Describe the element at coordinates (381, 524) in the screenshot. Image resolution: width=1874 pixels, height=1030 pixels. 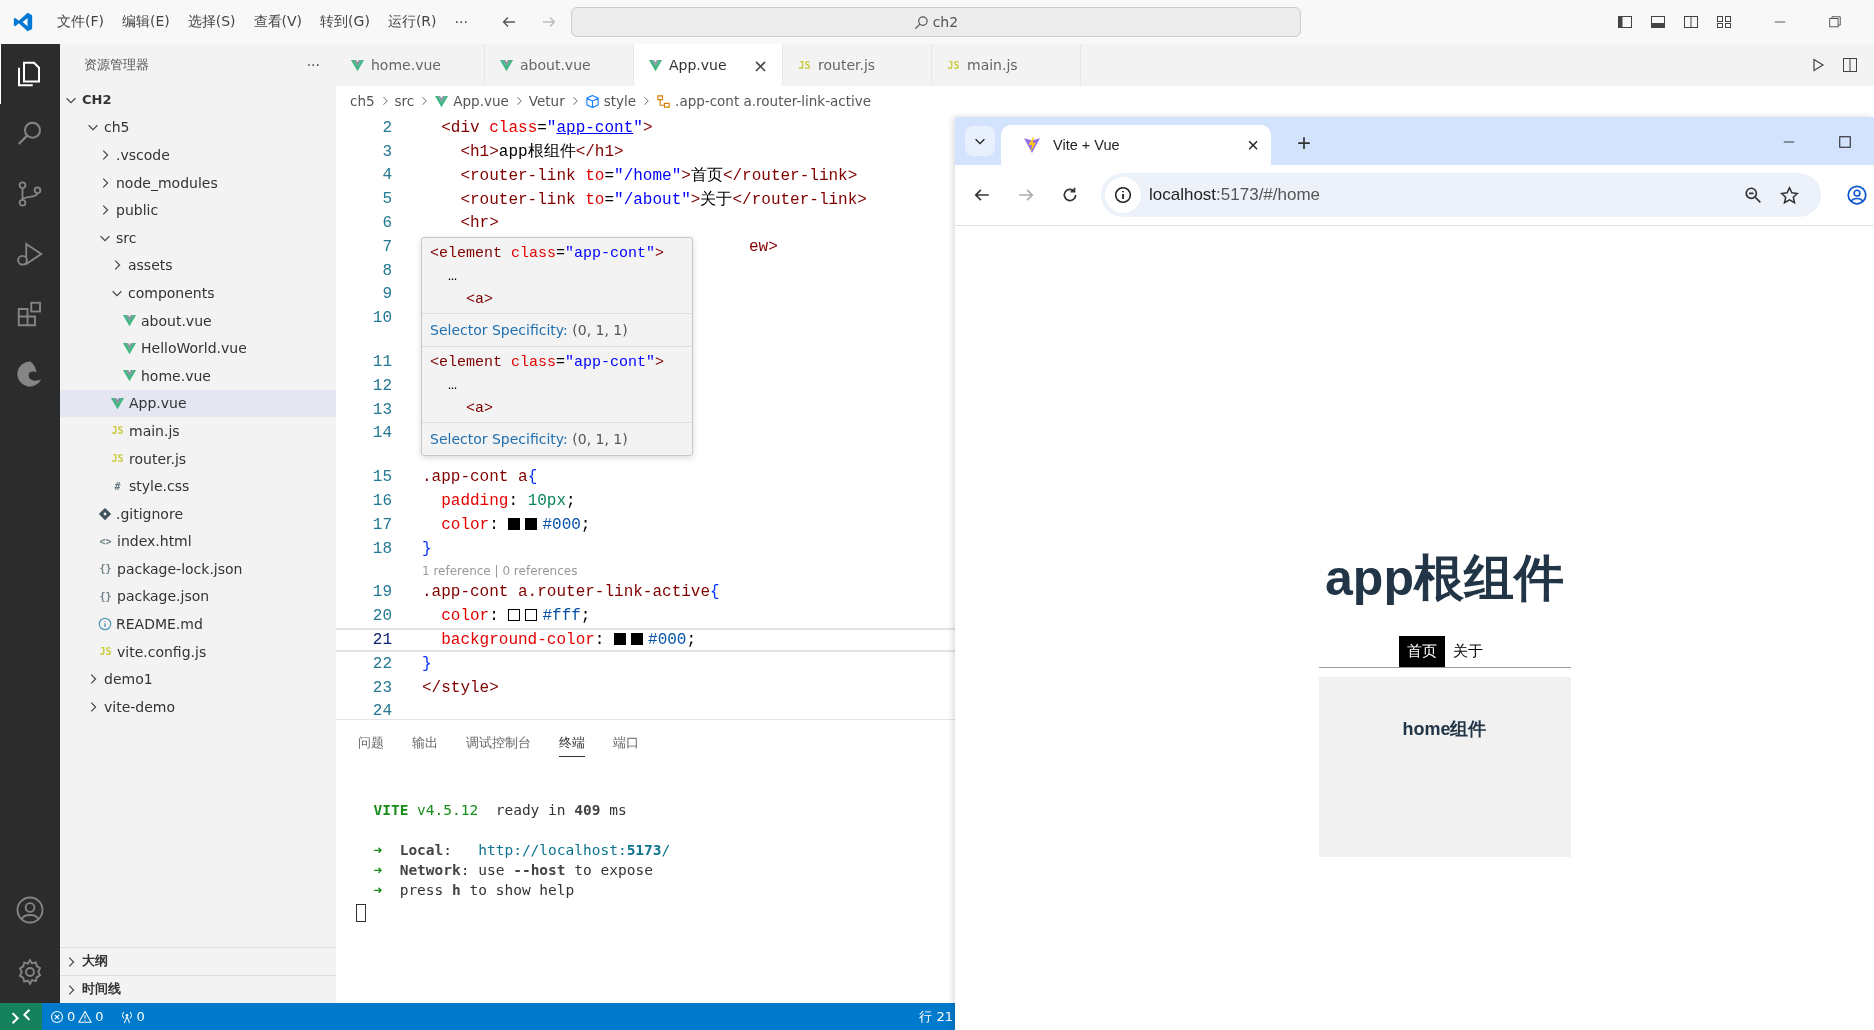
I see `line-number: 17` at that location.